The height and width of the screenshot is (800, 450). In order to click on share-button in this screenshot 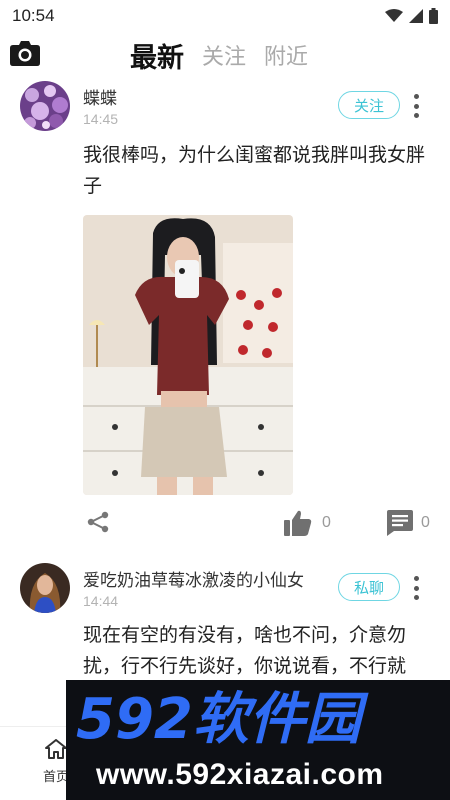, I will do `click(98, 524)`.